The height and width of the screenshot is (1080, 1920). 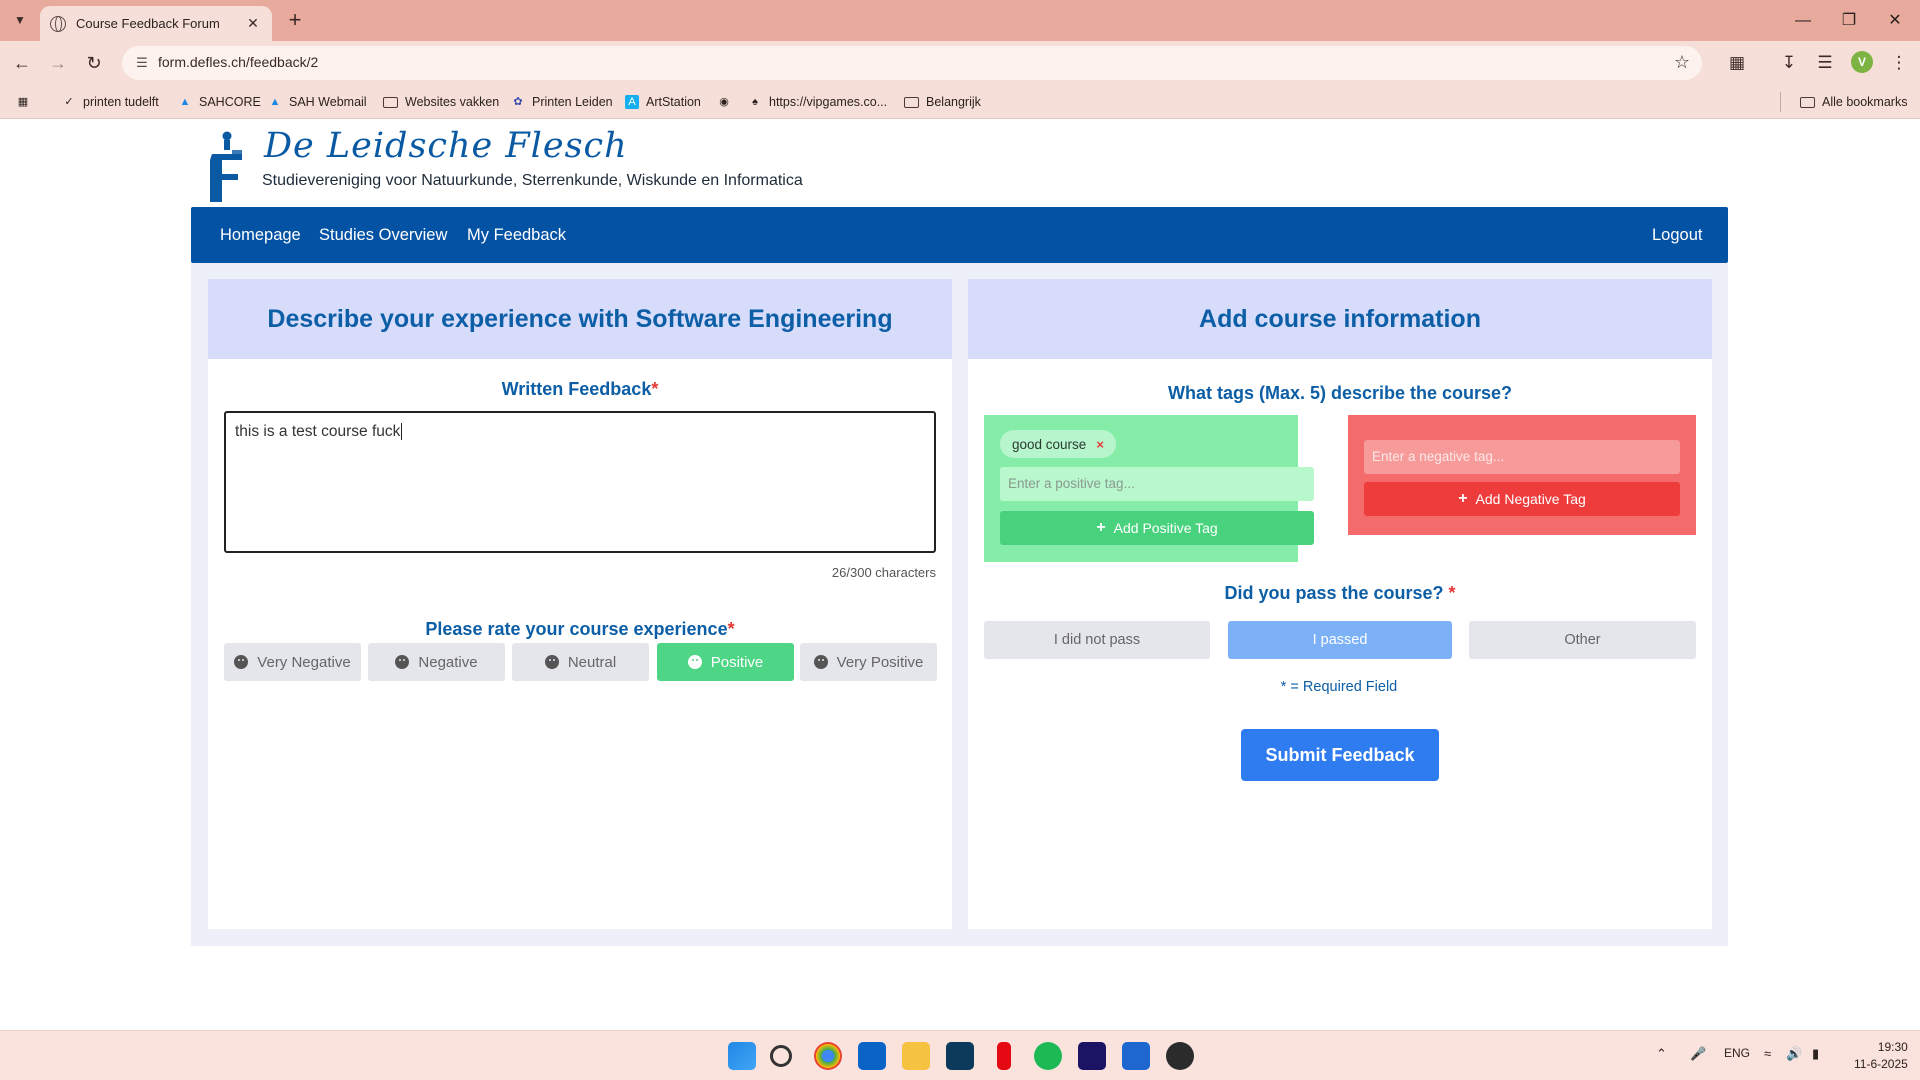 I want to click on windows-taskbar: ⌃ 🎤 ENG ≈ 🔊 ▮ 19:30 11-6-2025, so click(x=960, y=1055).